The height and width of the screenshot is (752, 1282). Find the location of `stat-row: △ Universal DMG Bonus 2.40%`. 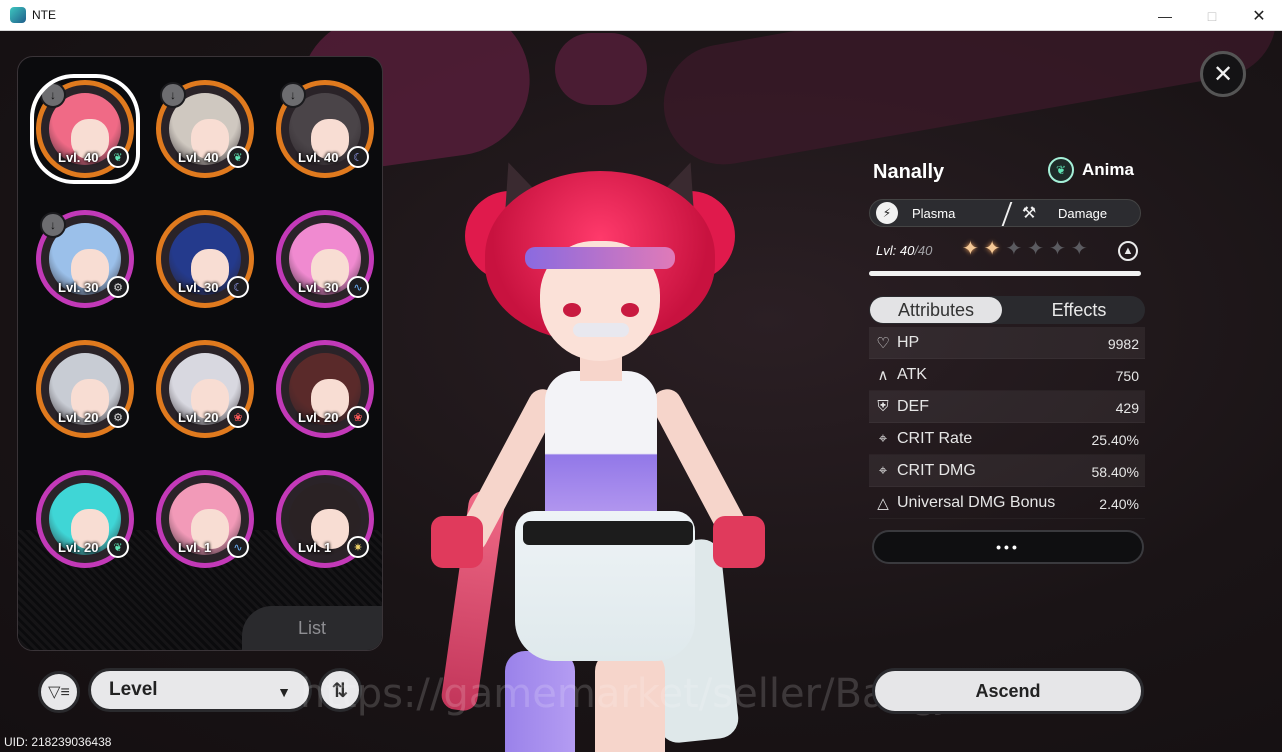

stat-row: △ Universal DMG Bonus 2.40% is located at coordinates (1007, 503).